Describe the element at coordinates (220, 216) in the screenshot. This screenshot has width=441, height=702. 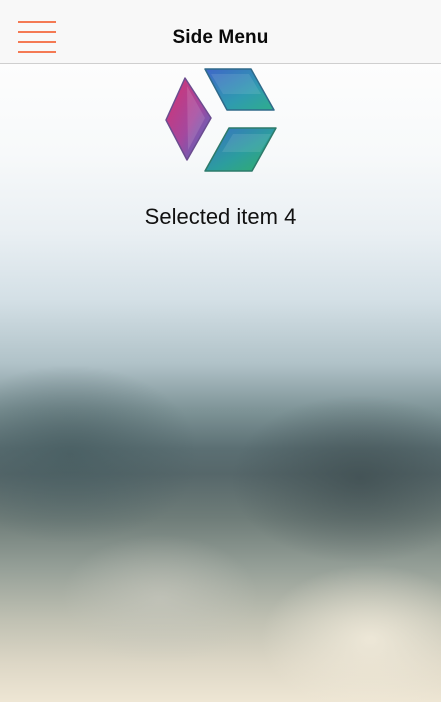
I see `selected-item-label: Selected item 4` at that location.